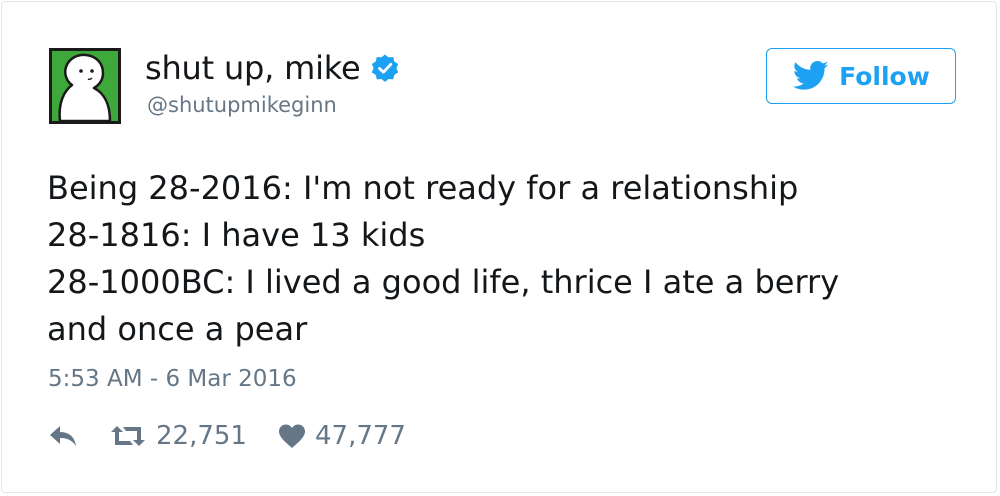 This screenshot has height=496, width=1000. I want to click on tweet-actions: 22,751 47,777, so click(227, 436).